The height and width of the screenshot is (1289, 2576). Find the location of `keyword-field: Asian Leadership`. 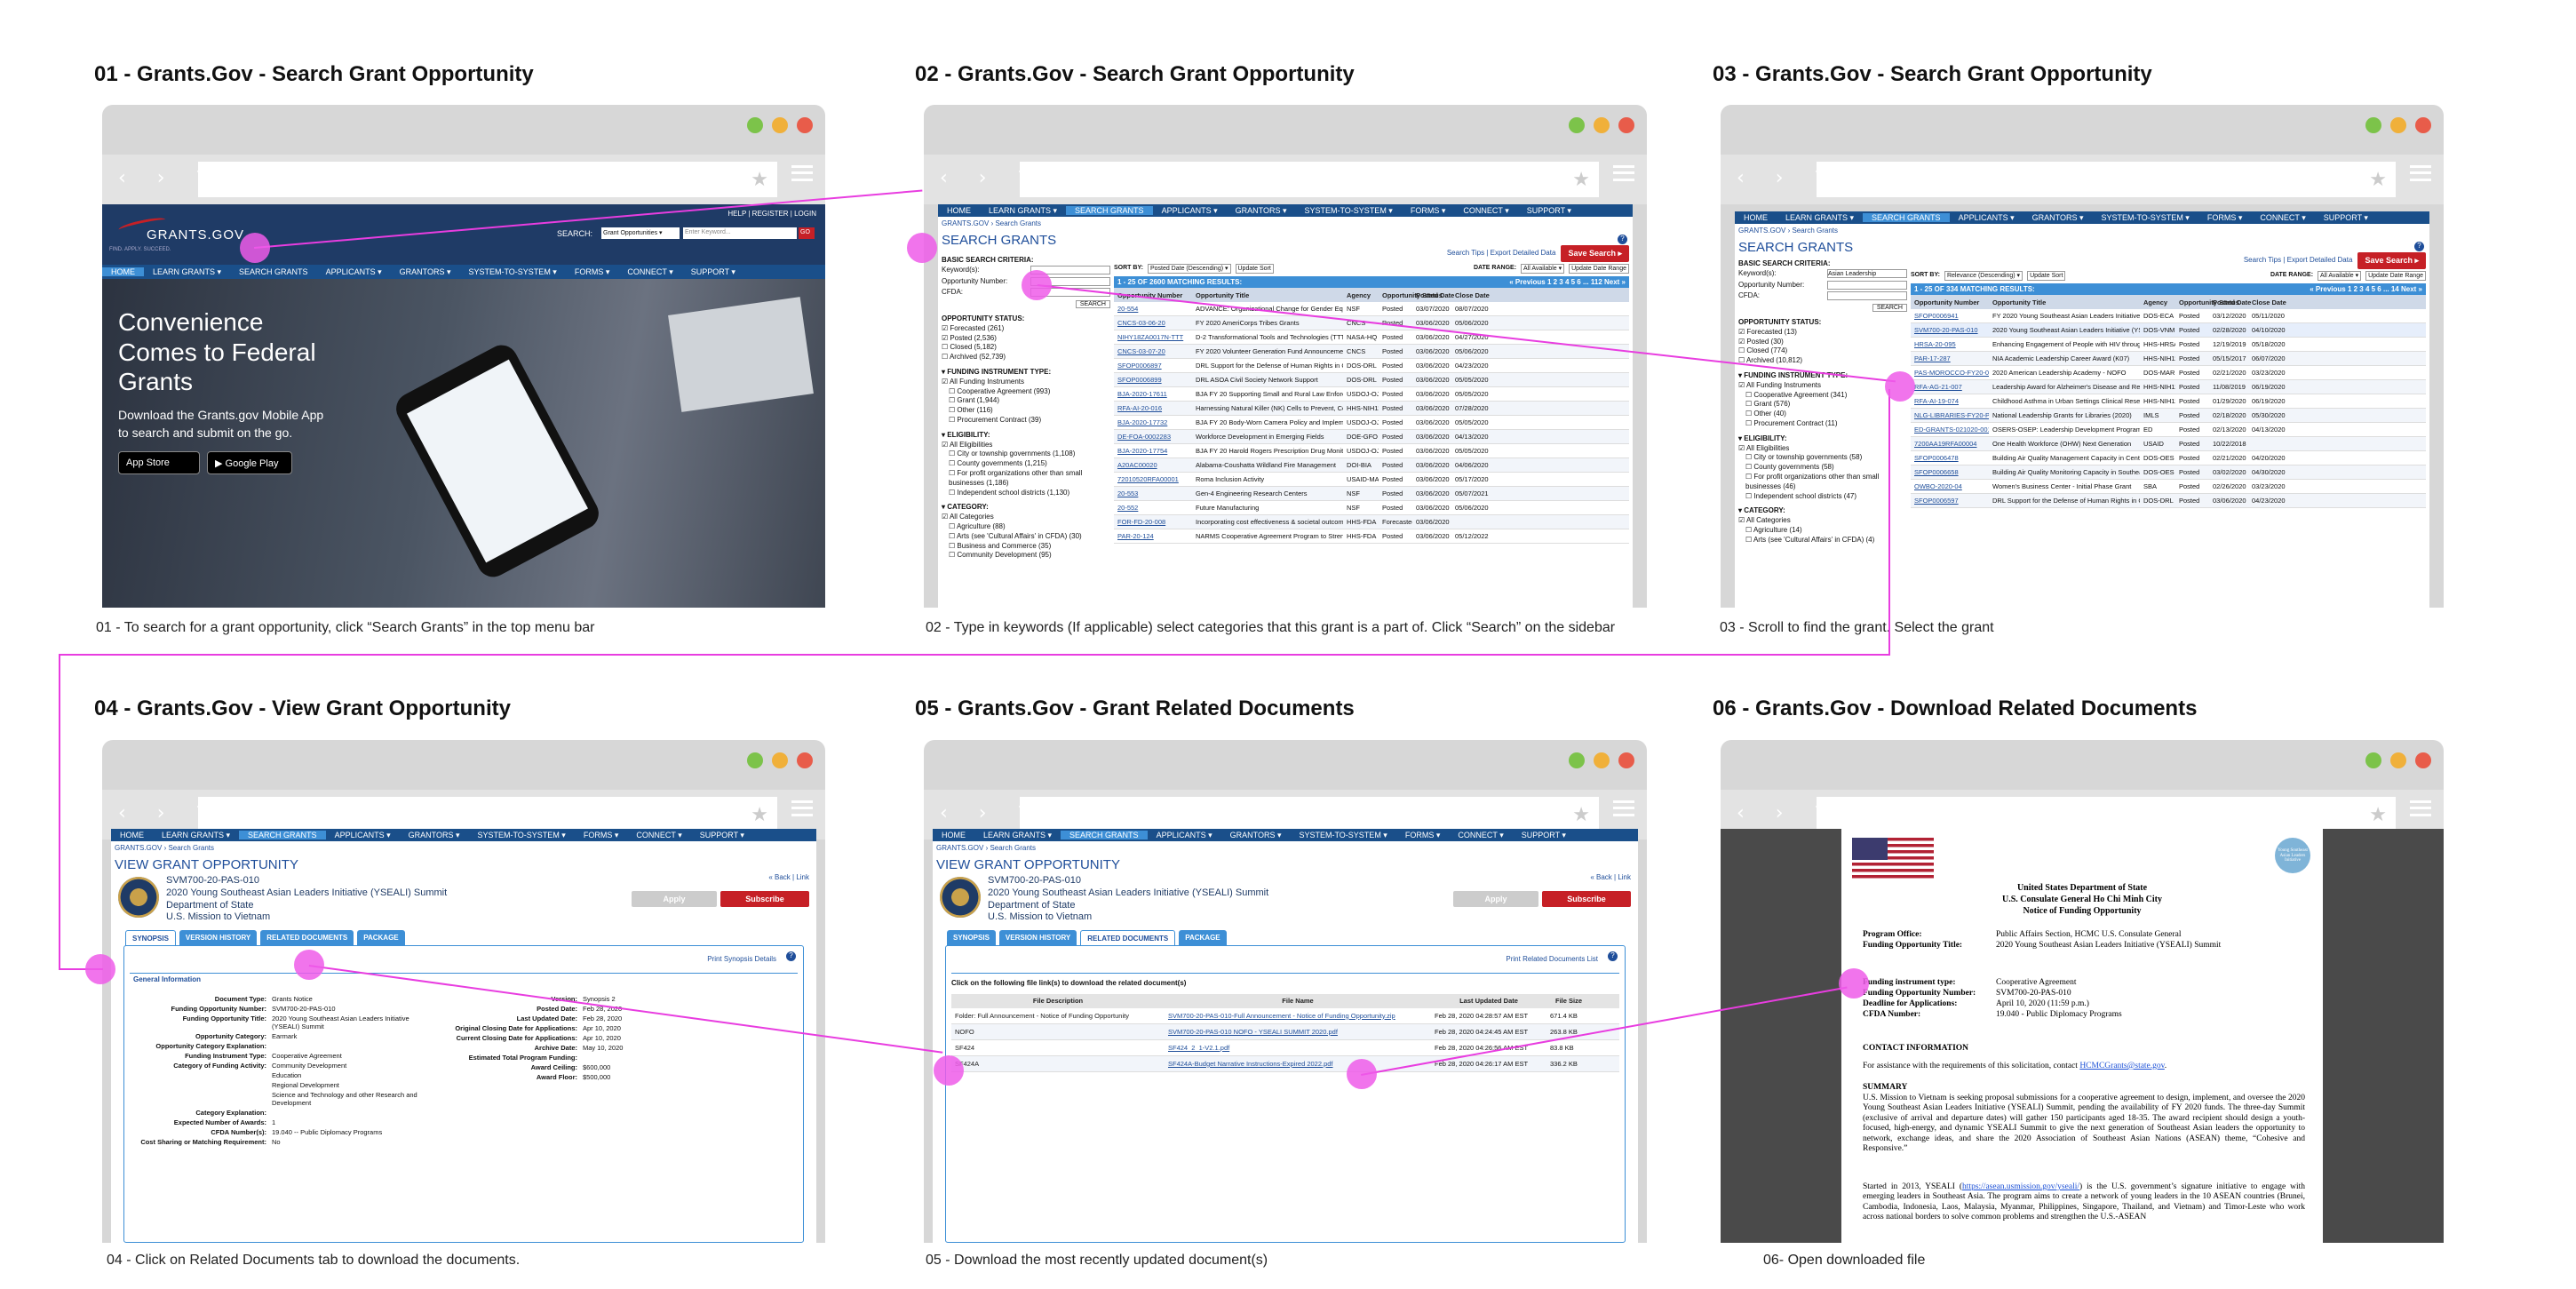

keyword-field: Asian Leadership is located at coordinates (1867, 273).